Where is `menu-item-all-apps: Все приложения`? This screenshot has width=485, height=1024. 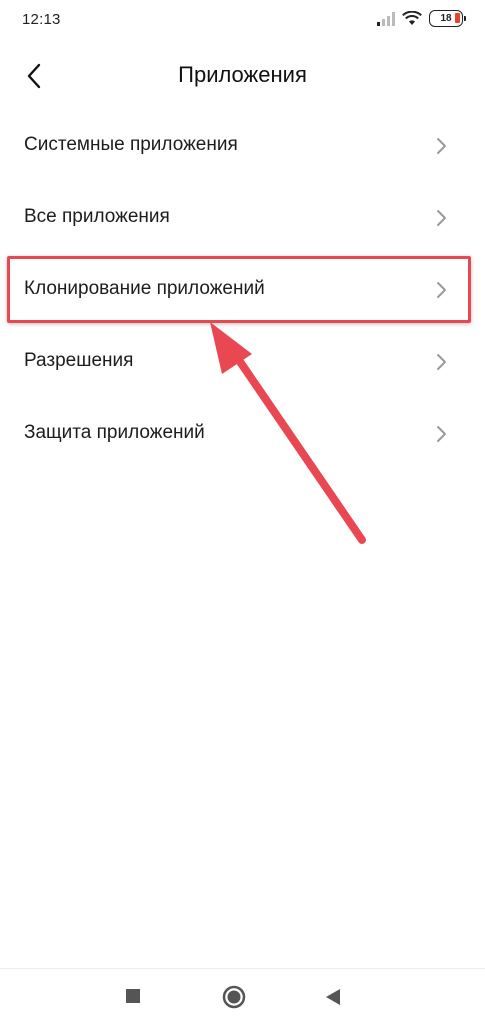 menu-item-all-apps: Все приложения is located at coordinates (242, 218).